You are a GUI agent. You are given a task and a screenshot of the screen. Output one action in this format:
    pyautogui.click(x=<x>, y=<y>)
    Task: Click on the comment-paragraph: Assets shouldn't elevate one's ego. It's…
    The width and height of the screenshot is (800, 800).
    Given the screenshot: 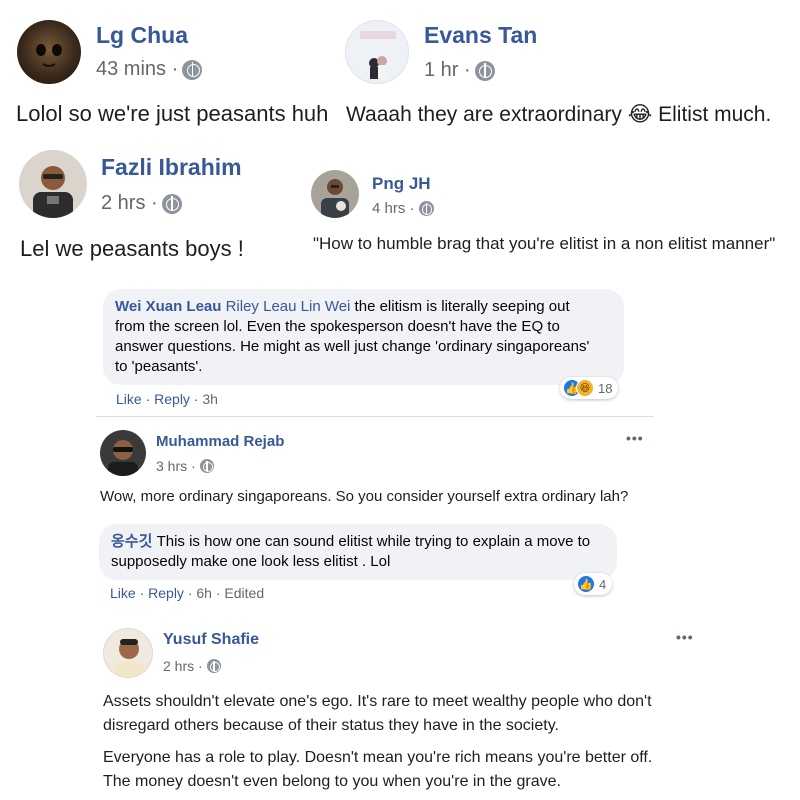 What is the action you would take?
    pyautogui.click(x=377, y=713)
    